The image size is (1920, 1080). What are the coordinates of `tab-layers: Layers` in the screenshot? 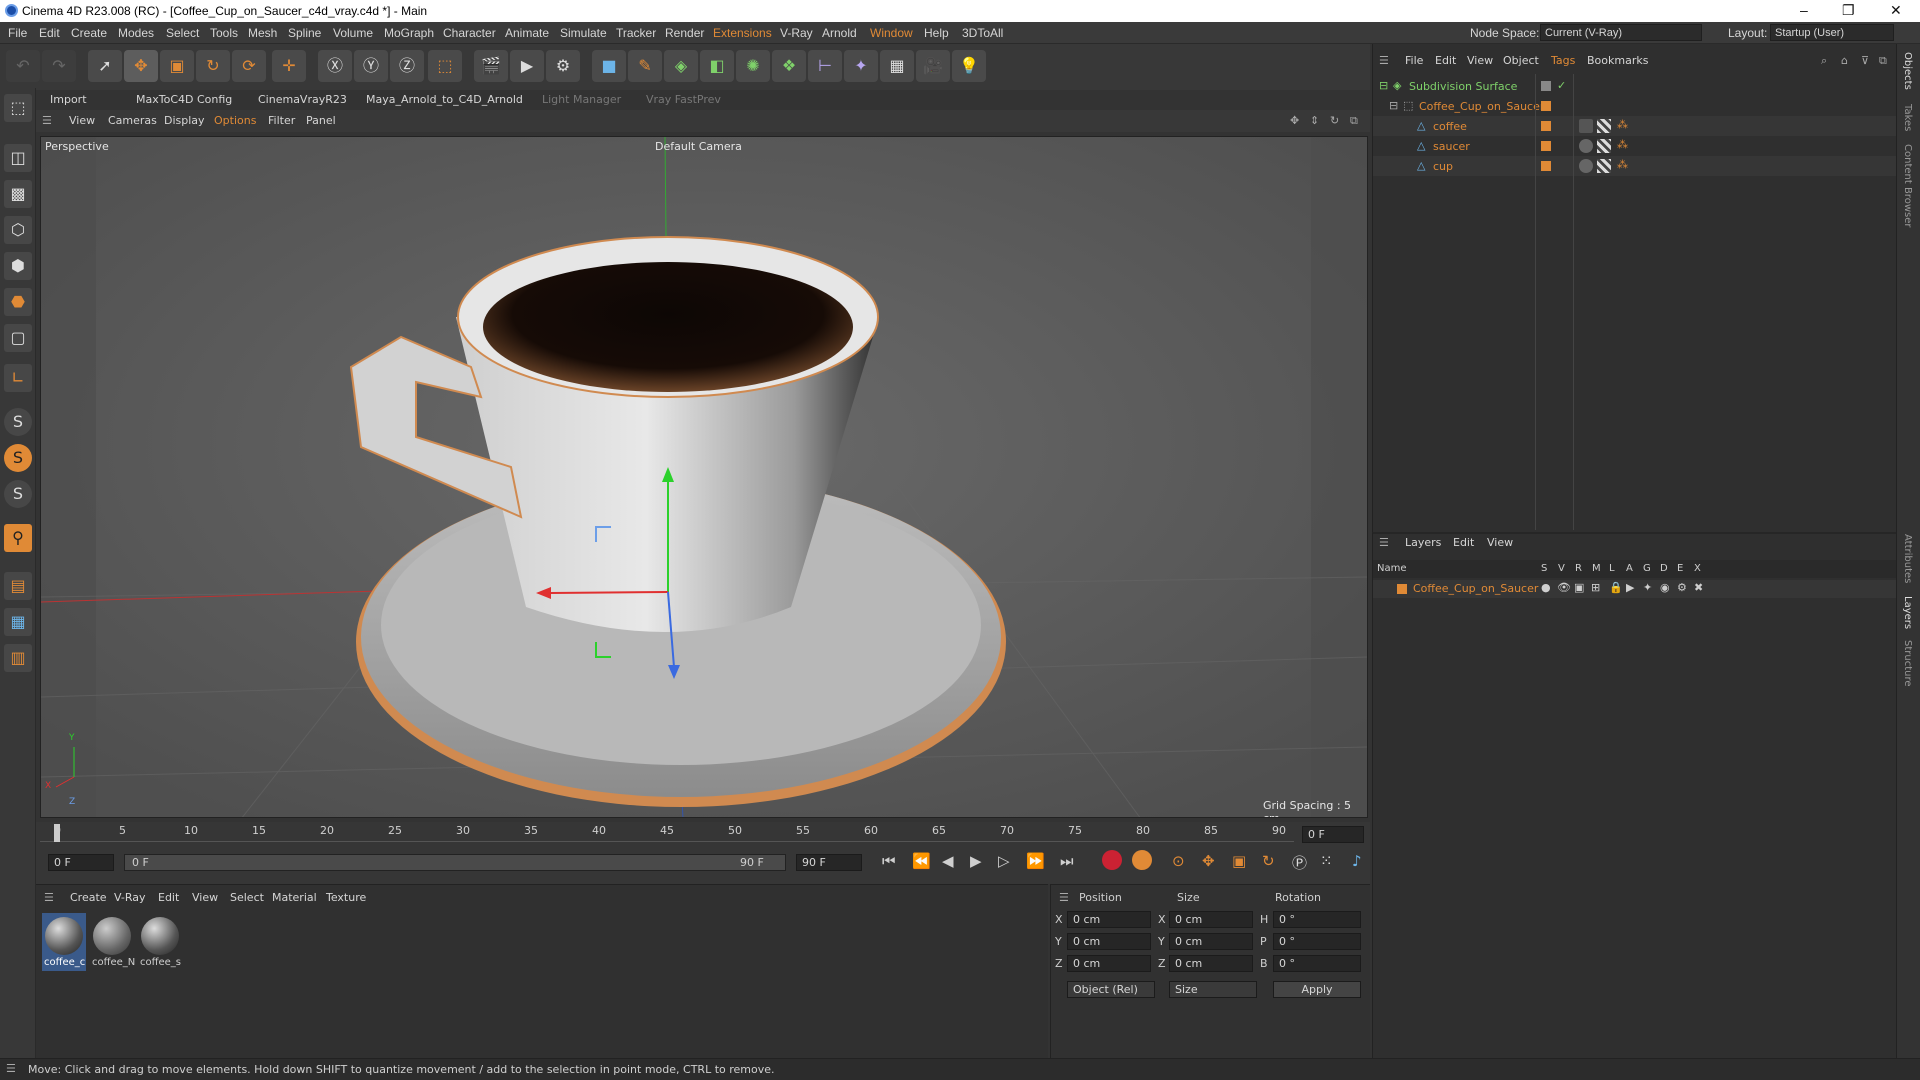 It's located at (1907, 612).